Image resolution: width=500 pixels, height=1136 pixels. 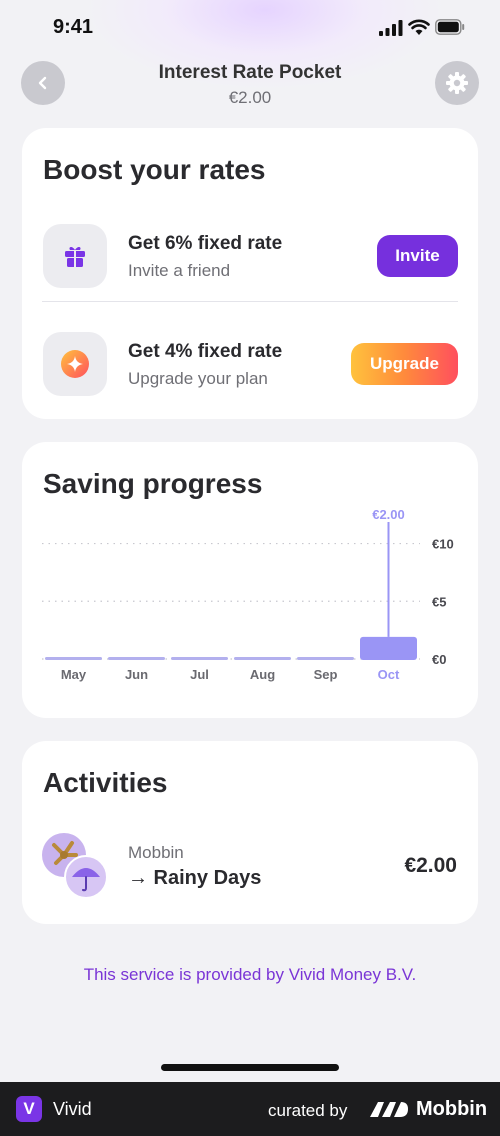 I want to click on status-time: 9:41, so click(x=73, y=27).